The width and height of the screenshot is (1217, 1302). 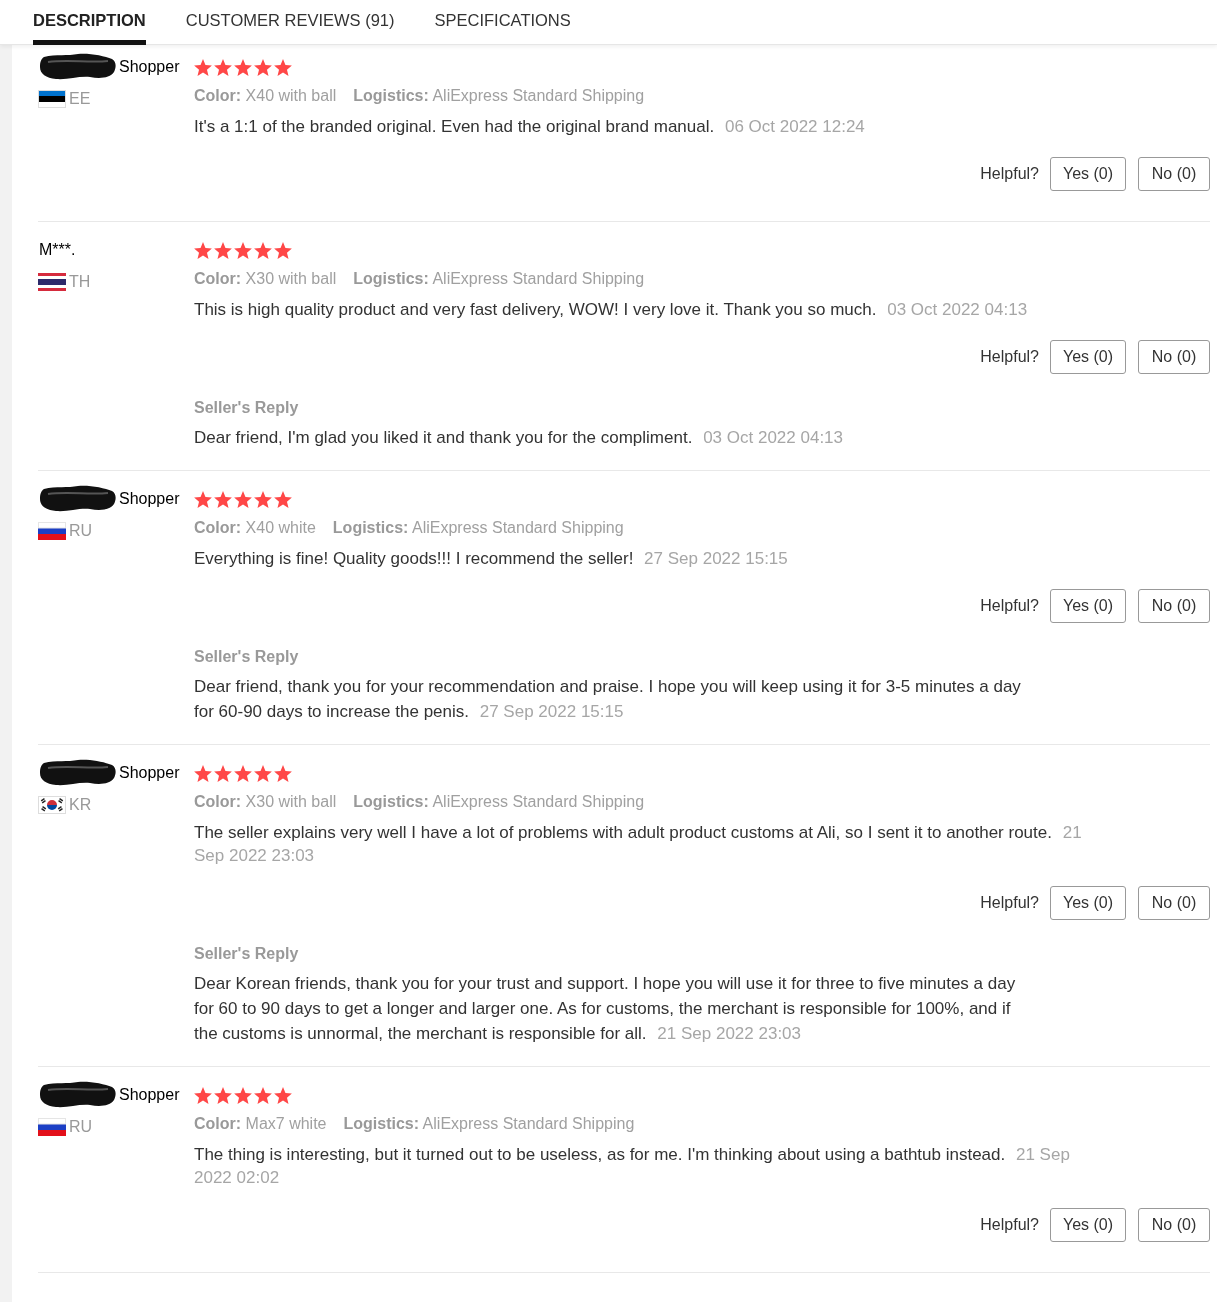 What do you see at coordinates (605, 1009) in the screenshot?
I see `seller-reply-text: Dear Korean friends, thank you for your trust and support. I hope you will use it for three to five minutes a day for 60 to 90 days to get a longer and larger one. As for customs, the merchant is responsible for 100%, and if the customs is unnormal, the merchant is responsible for all. 21 Sep 2022 23:03` at bounding box center [605, 1009].